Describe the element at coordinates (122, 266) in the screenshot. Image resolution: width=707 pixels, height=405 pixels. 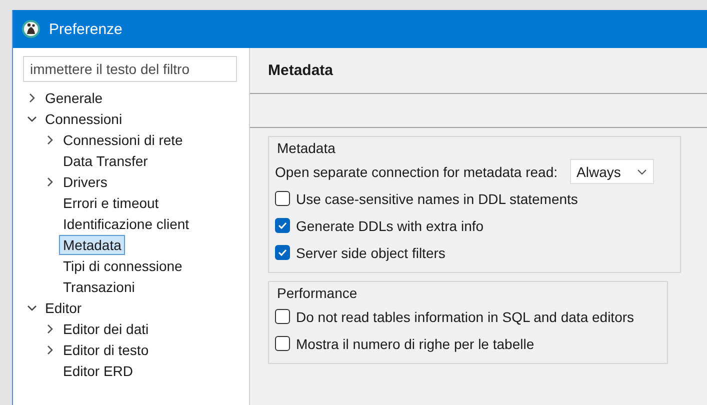
I see `tree-item: Tipi di connessione` at that location.